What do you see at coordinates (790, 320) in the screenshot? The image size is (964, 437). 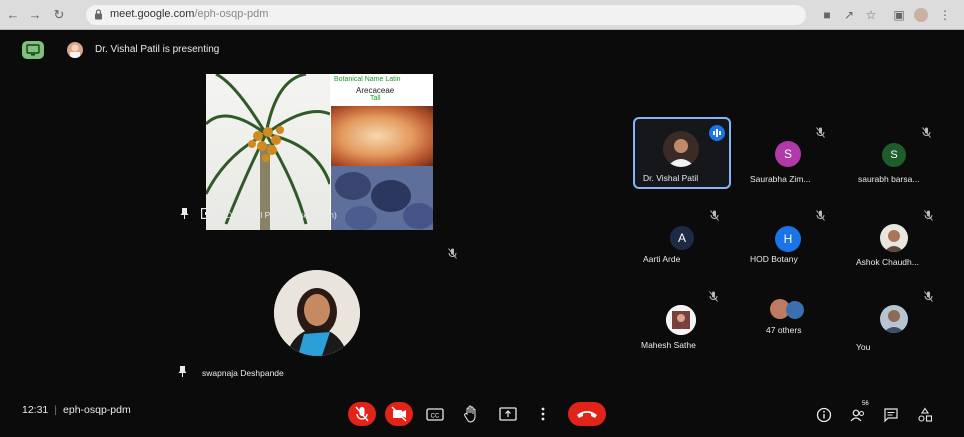 I see `participant-tile-others: 47 others` at bounding box center [790, 320].